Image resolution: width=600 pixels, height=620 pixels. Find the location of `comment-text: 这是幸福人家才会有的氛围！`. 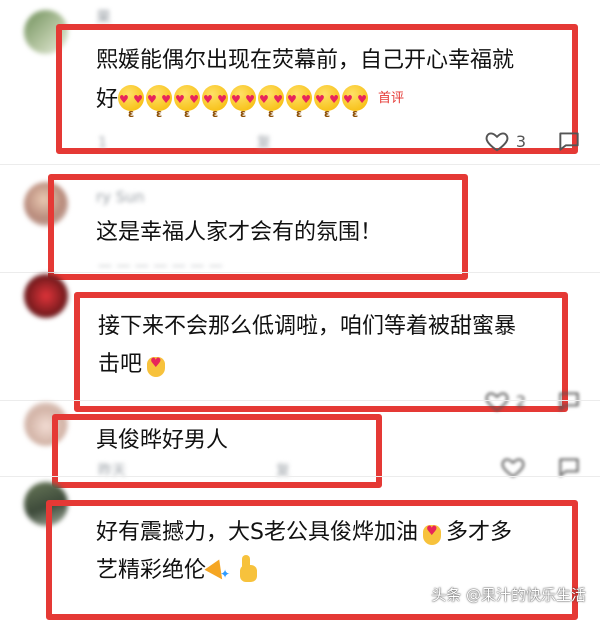

comment-text: 这是幸福人家才会有的氛围！ is located at coordinates (239, 233).